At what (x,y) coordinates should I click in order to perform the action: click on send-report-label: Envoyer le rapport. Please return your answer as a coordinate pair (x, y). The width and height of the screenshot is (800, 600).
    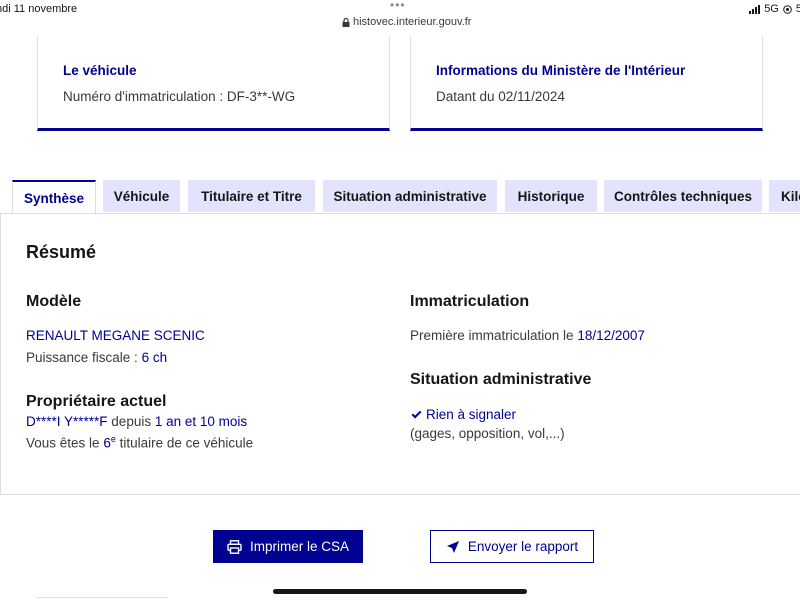
    Looking at the image, I should click on (523, 546).